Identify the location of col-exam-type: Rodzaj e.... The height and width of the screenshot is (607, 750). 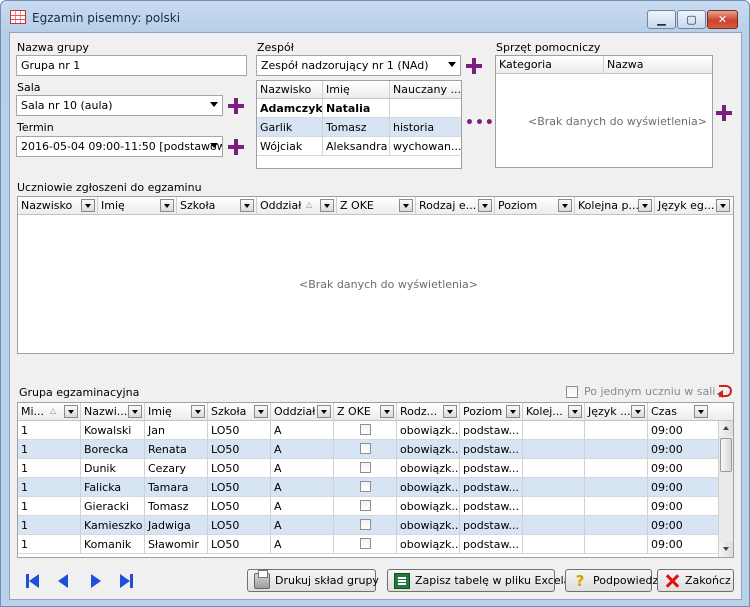
(455, 206).